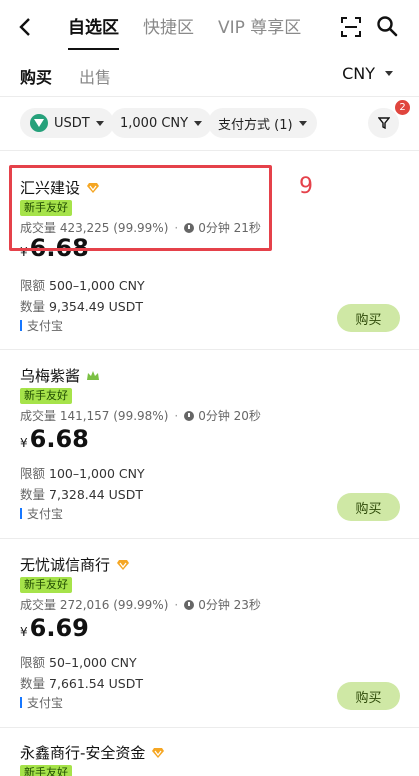 This screenshot has width=419, height=776. Describe the element at coordinates (229, 605) in the screenshot. I see `avg-release-time: 0分钟 23秒` at that location.